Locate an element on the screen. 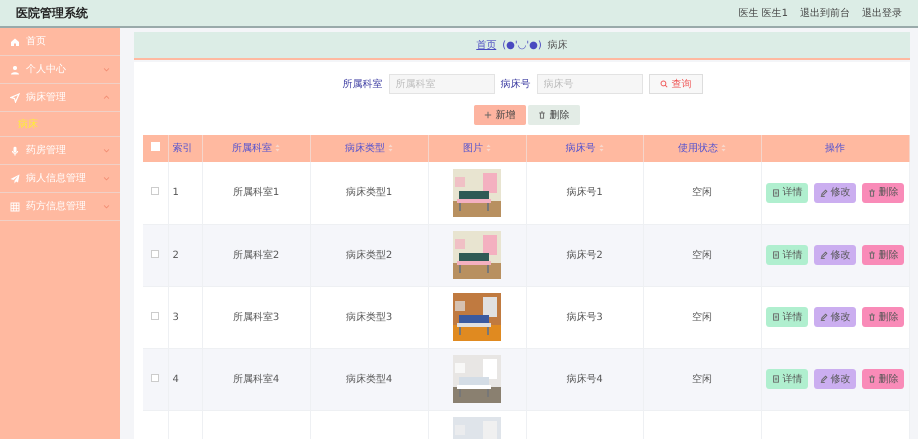 Image resolution: width=918 pixels, height=439 pixels. table-cell: 4 is located at coordinates (175, 379).